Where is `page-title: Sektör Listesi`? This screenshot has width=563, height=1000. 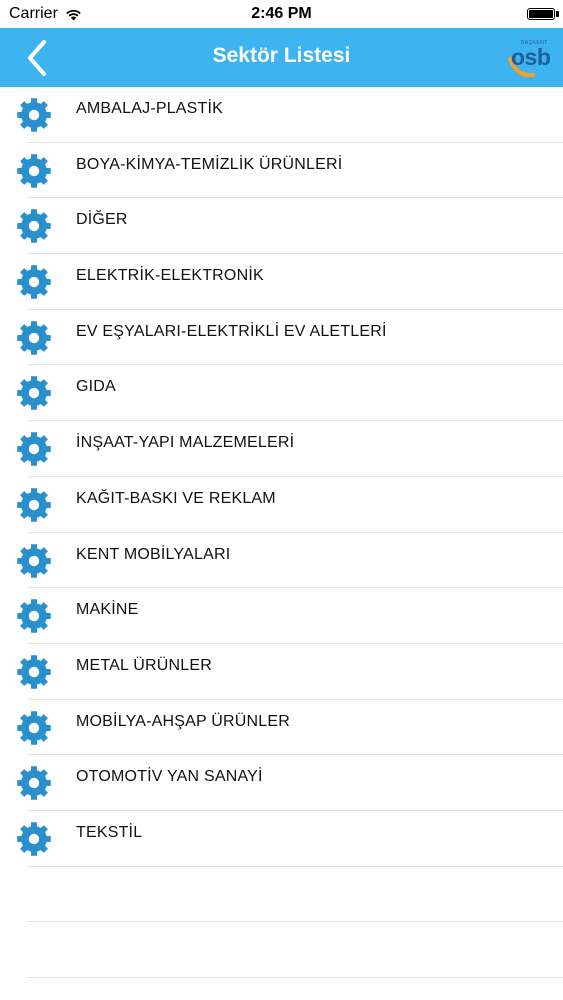
page-title: Sektör Listesi is located at coordinates (281, 55).